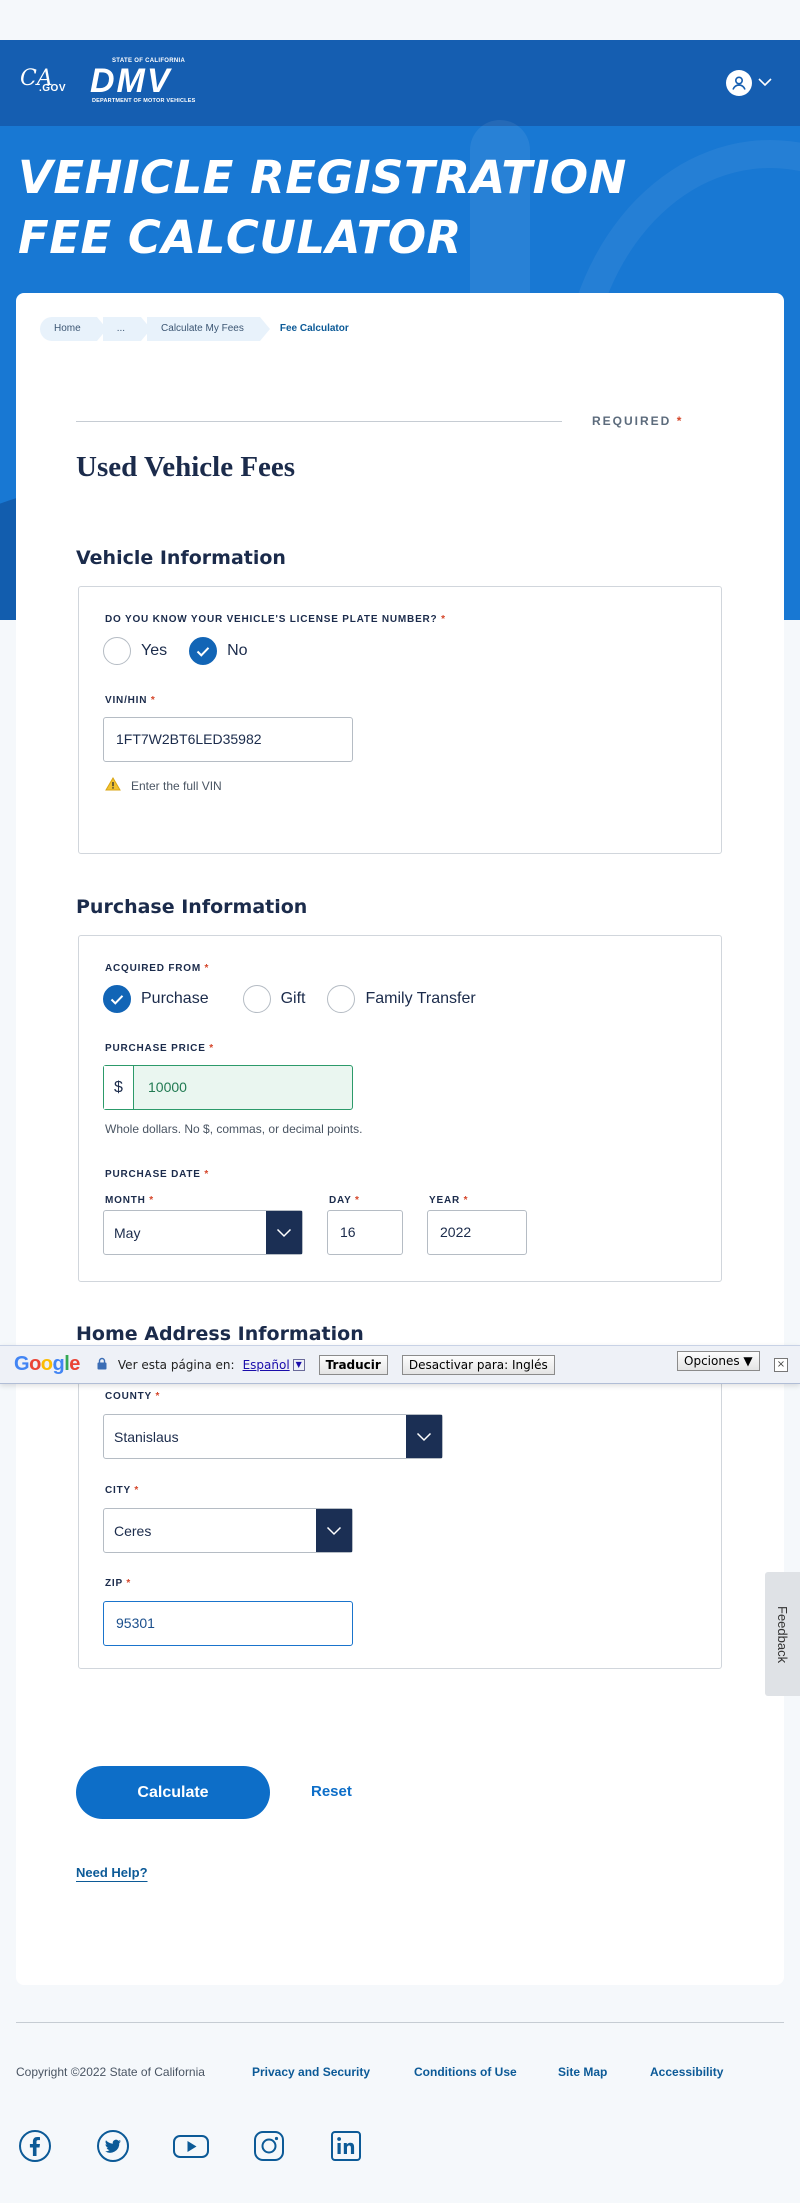 This screenshot has height=2203, width=800. What do you see at coordinates (477, 1232) in the screenshot?
I see `year-input: 2022` at bounding box center [477, 1232].